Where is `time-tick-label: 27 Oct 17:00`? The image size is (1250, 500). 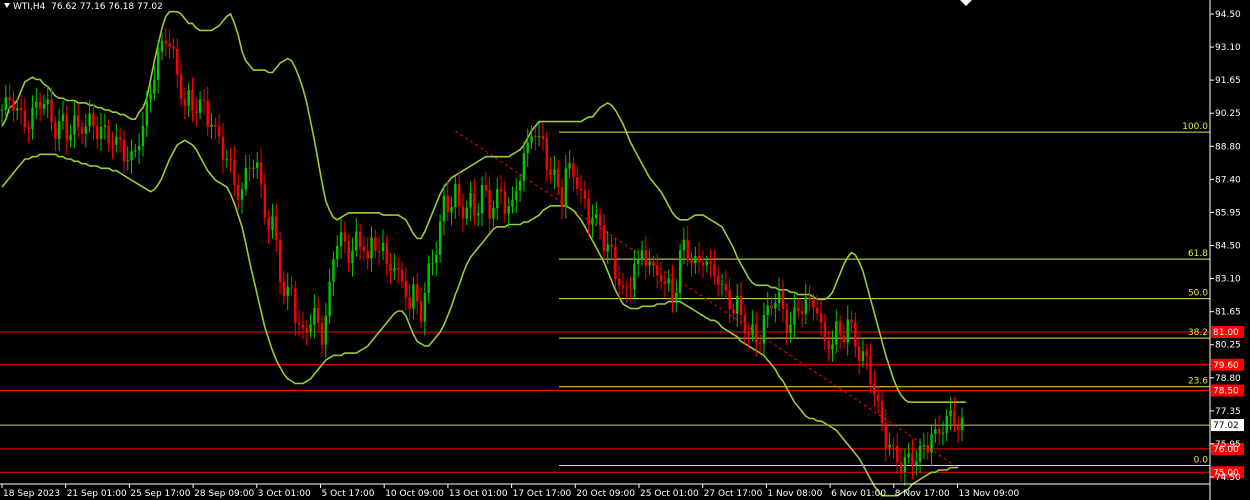
time-tick-label: 27 Oct 17:00 is located at coordinates (733, 494).